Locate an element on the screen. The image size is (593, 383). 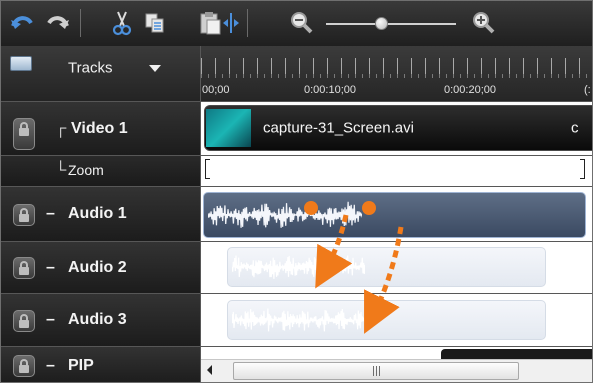
split-icon is located at coordinates (231, 23).